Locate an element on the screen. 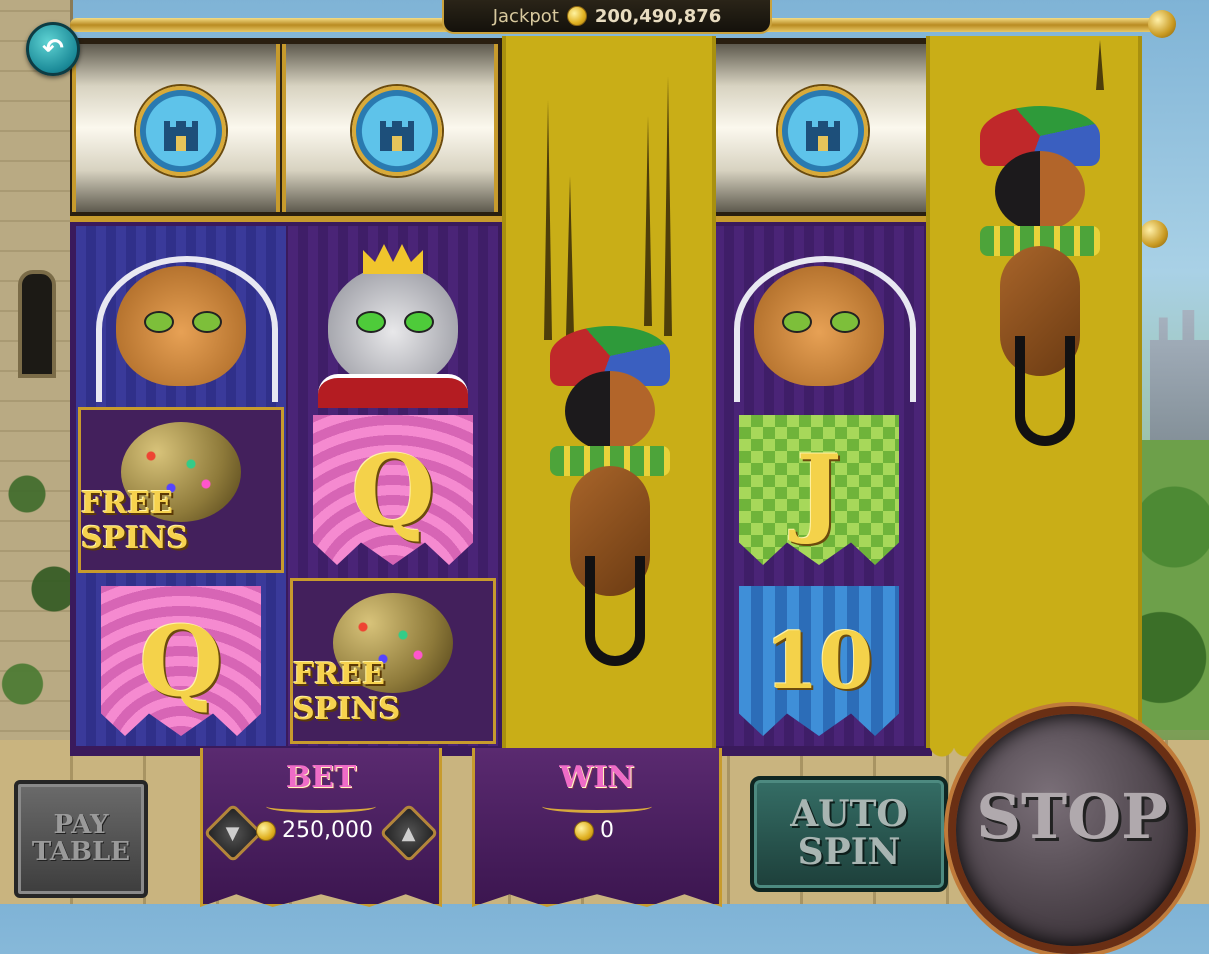 This screenshot has height=954, width=1209. jackpot-display: Jackpot 200,490,876 is located at coordinates (607, 17).